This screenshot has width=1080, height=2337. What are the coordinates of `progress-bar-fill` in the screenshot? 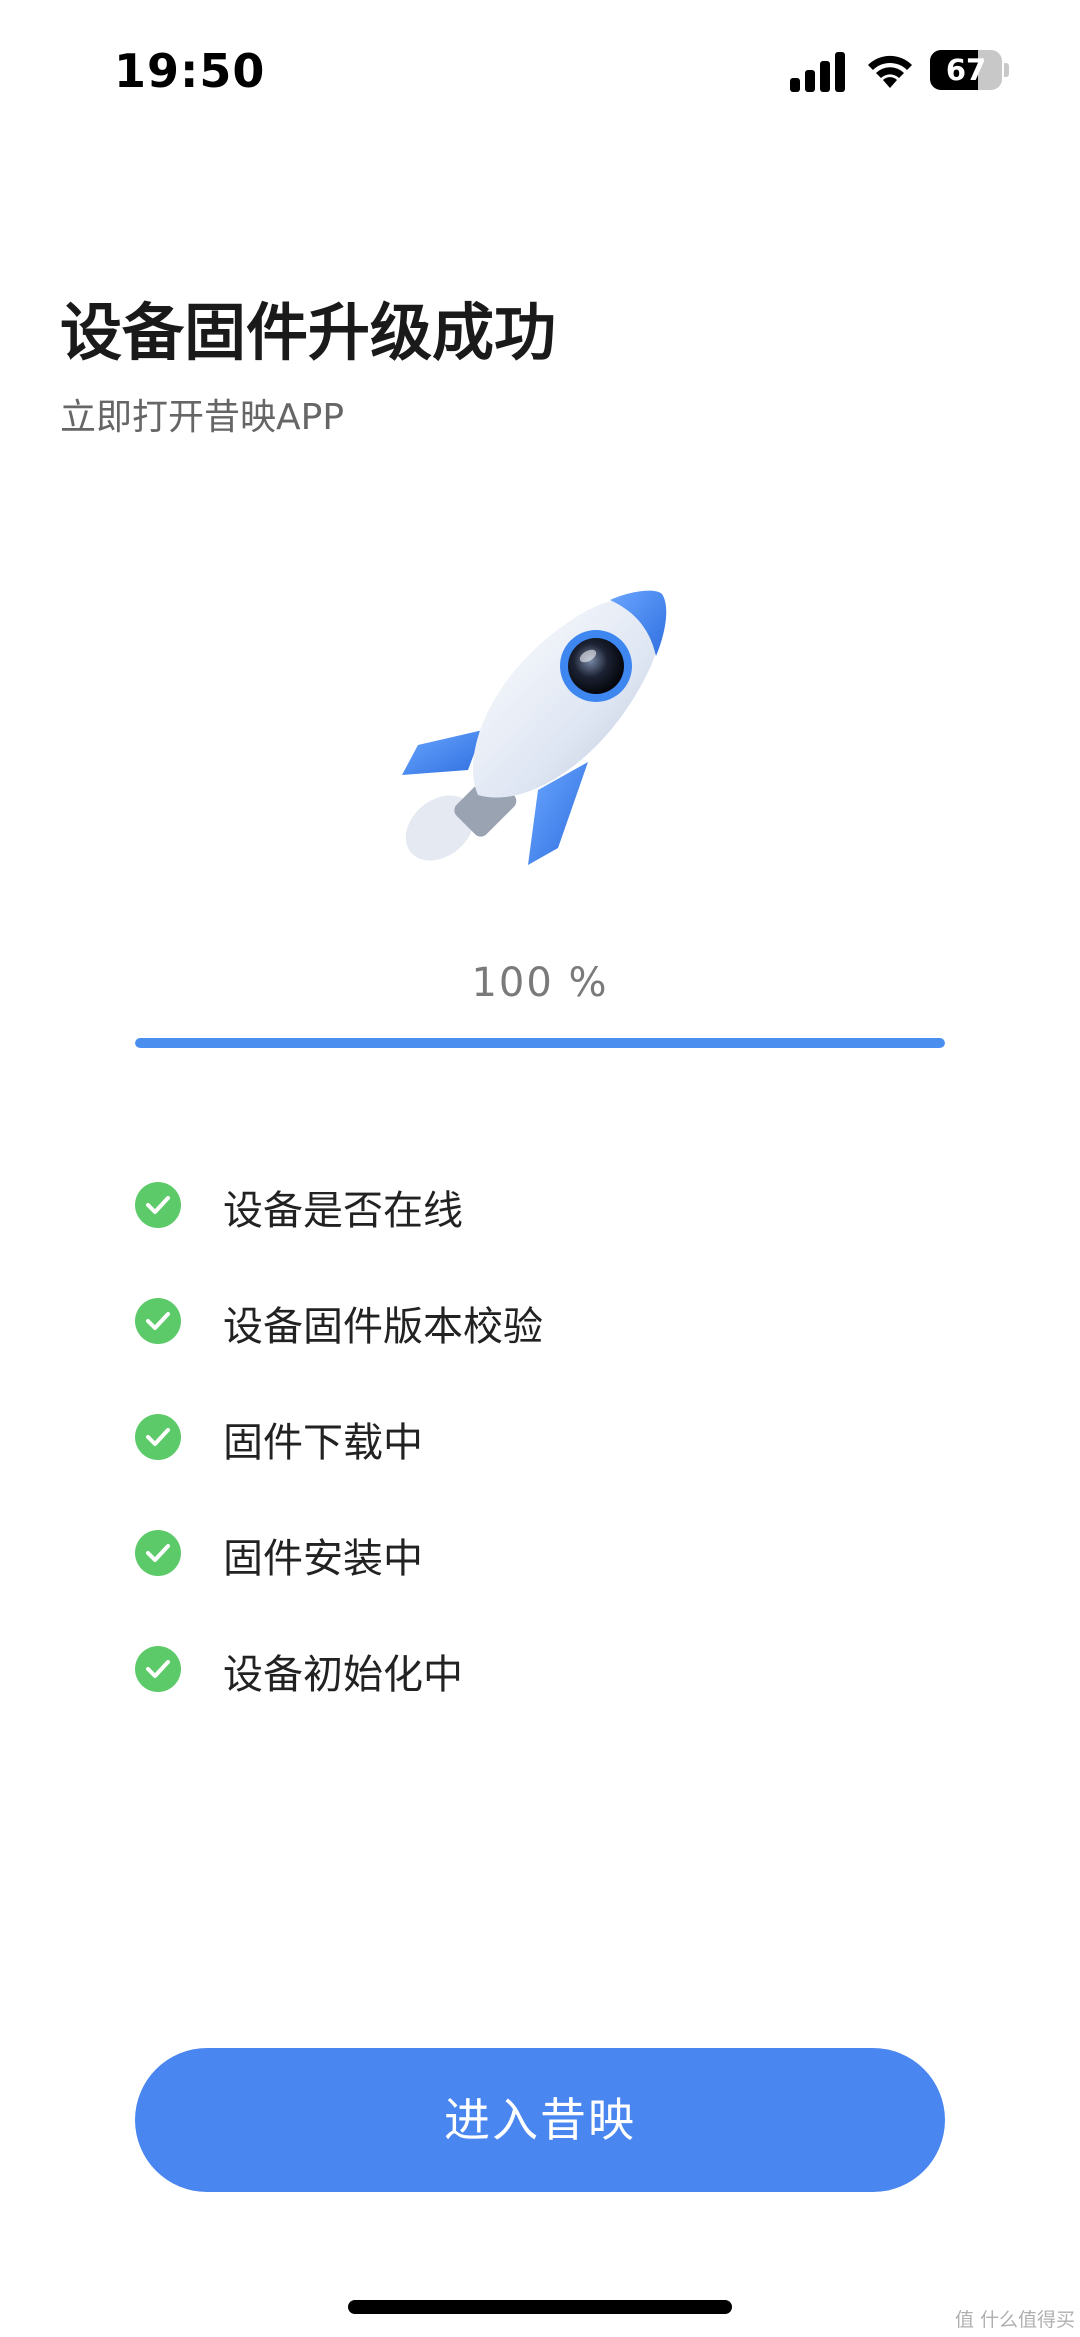 It's located at (540, 1043).